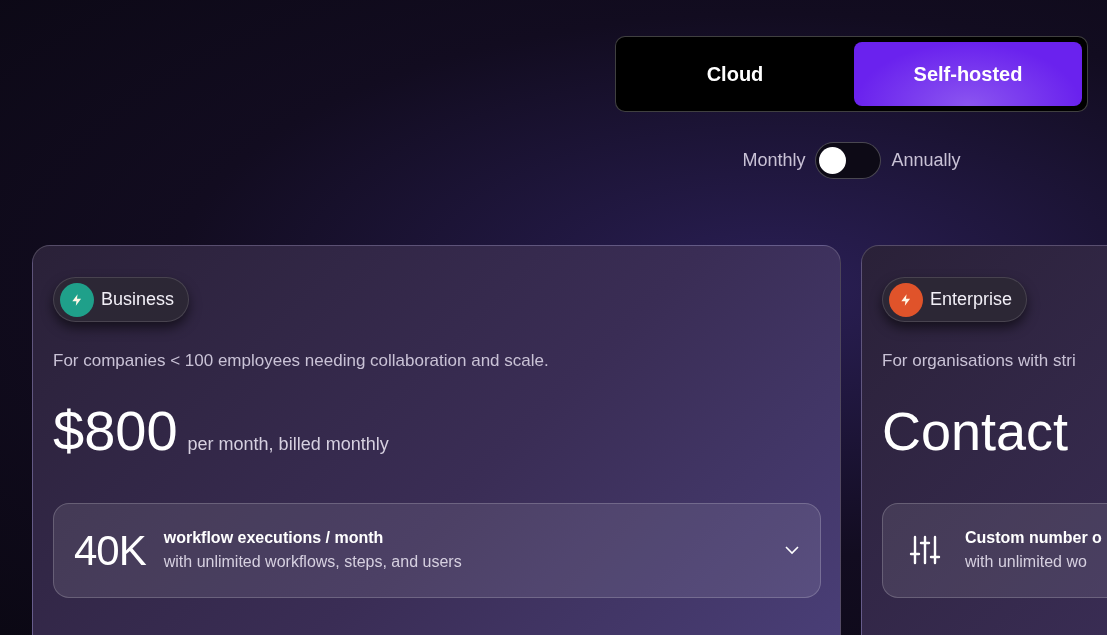 The image size is (1107, 635). Describe the element at coordinates (925, 550) in the screenshot. I see `sliders-icon` at that location.